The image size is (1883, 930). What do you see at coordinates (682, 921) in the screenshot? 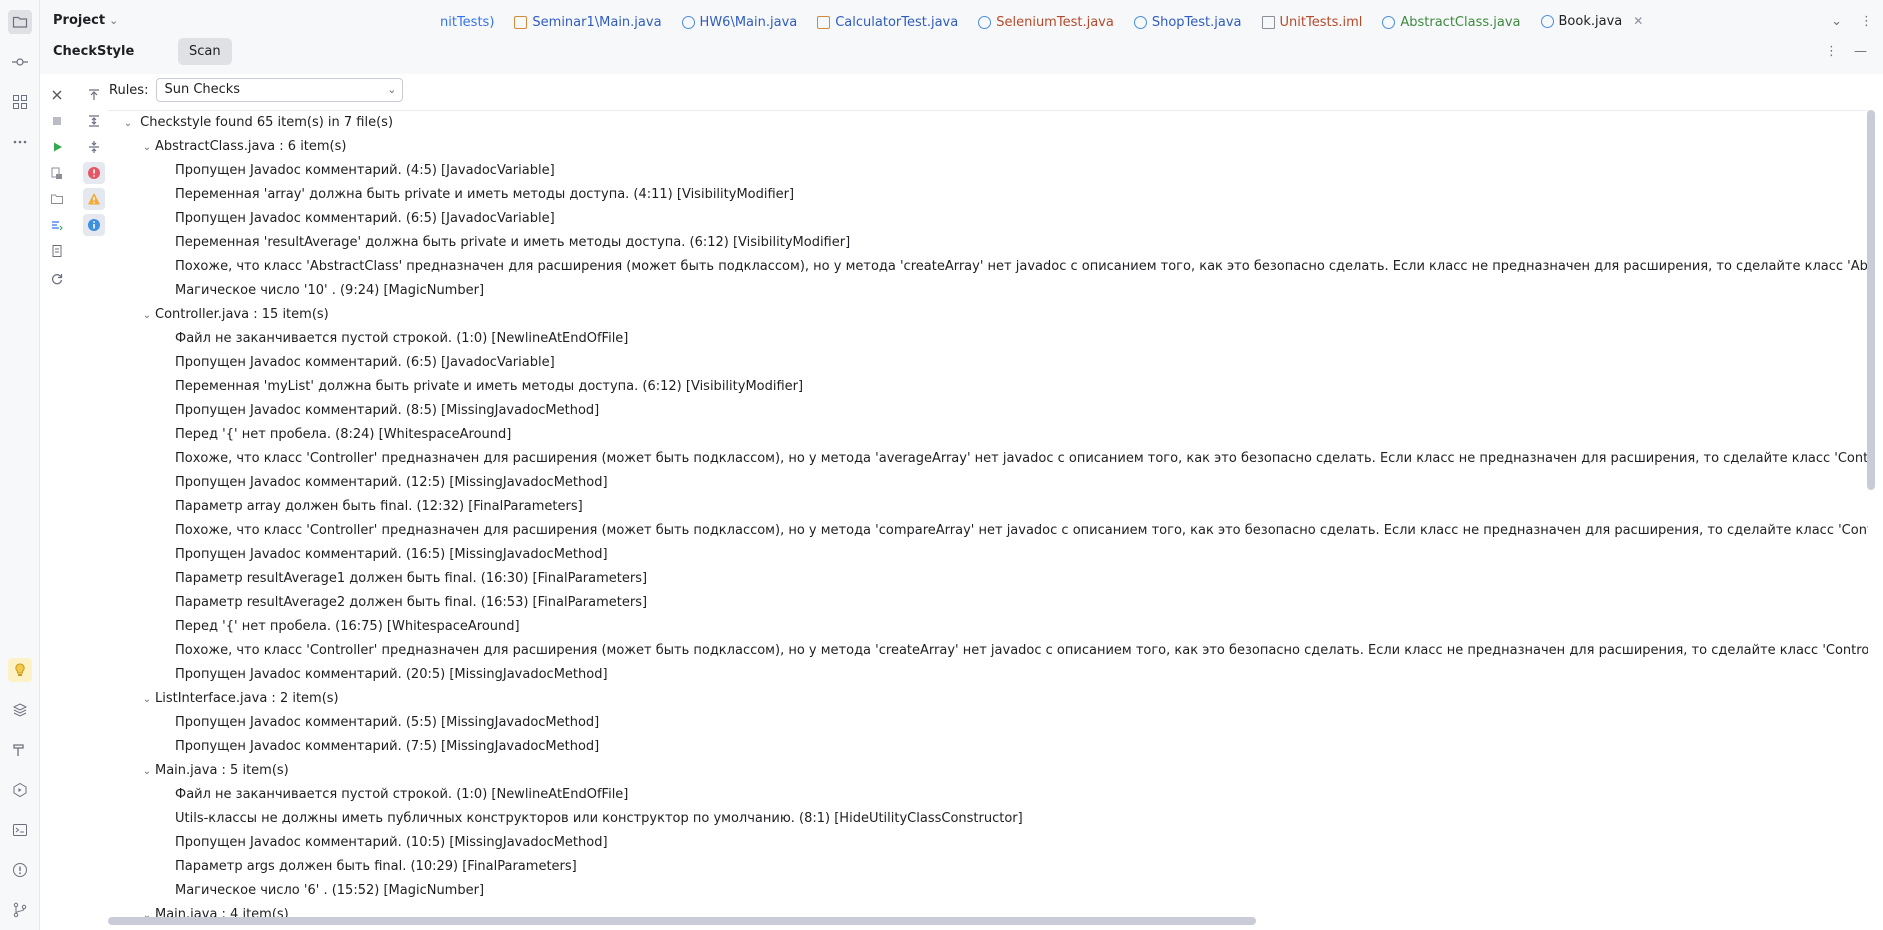
I see `horizontal-scrollbar` at bounding box center [682, 921].